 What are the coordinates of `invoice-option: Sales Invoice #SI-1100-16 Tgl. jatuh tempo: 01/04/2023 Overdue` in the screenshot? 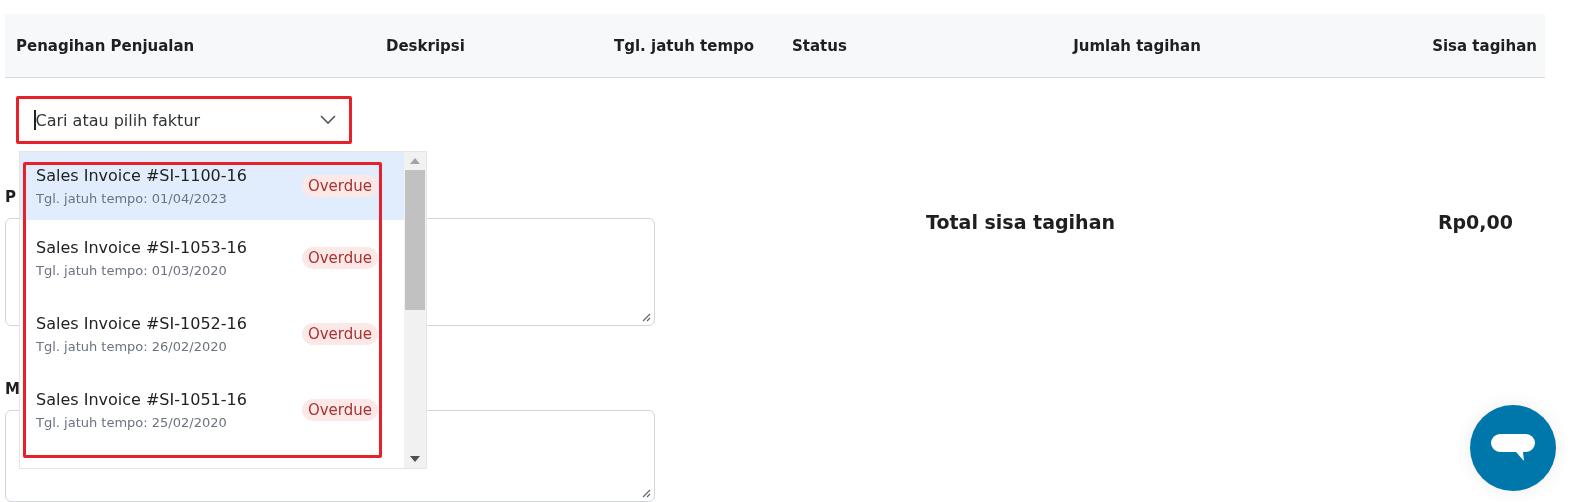 It's located at (212, 186).